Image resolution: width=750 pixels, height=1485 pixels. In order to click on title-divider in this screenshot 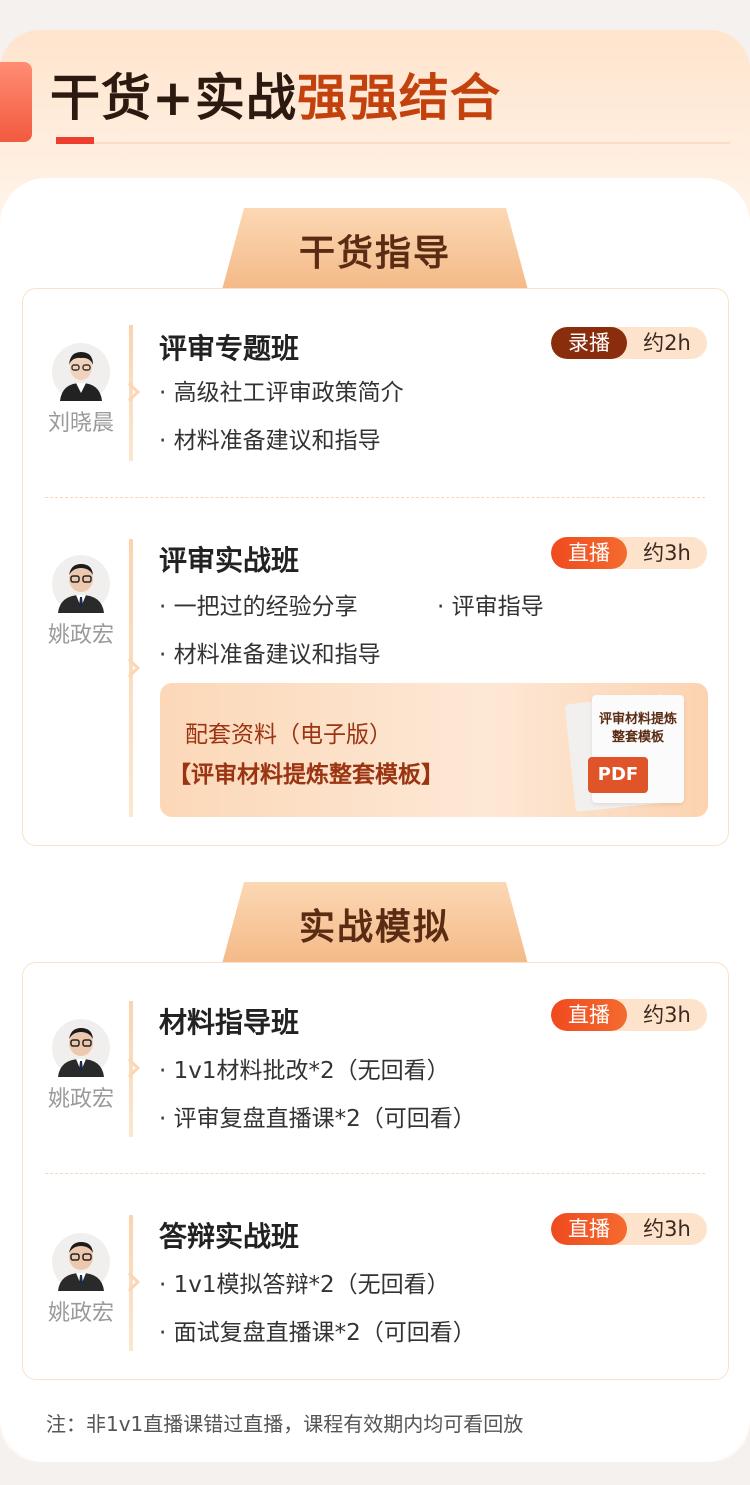, I will do `click(393, 143)`.